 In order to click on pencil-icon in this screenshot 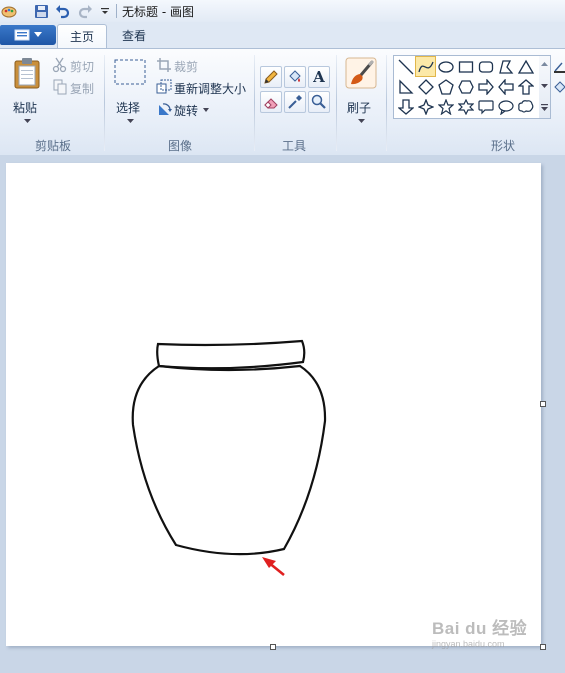, I will do `click(271, 77)`.